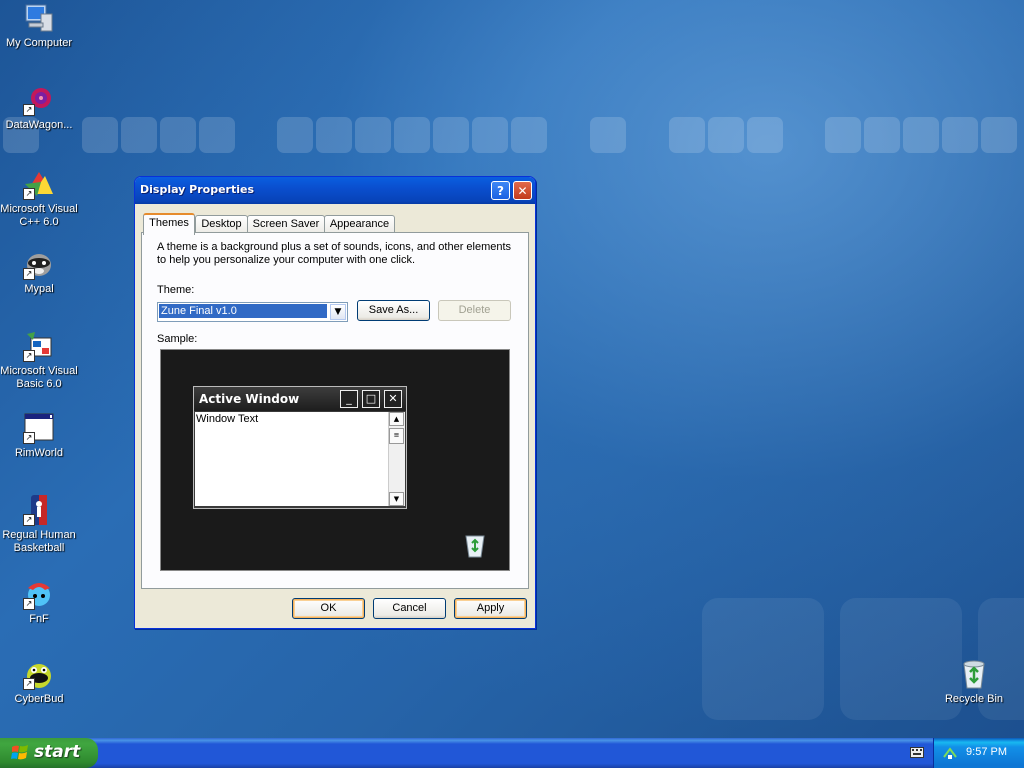 The width and height of the screenshot is (1024, 768). Describe the element at coordinates (39, 510) in the screenshot. I see `basketball-icon: ↗` at that location.